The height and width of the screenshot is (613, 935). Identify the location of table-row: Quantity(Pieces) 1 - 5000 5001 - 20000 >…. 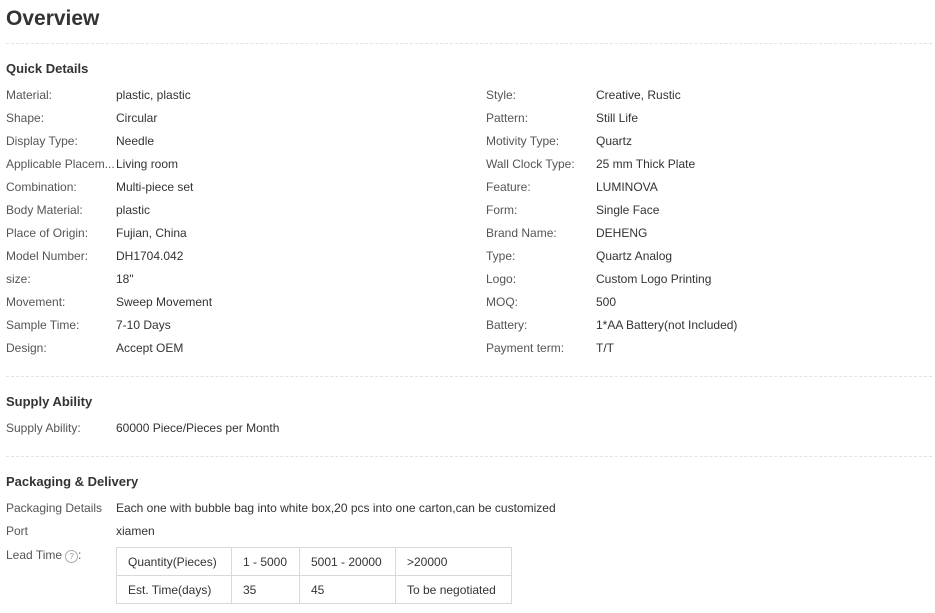
(314, 561).